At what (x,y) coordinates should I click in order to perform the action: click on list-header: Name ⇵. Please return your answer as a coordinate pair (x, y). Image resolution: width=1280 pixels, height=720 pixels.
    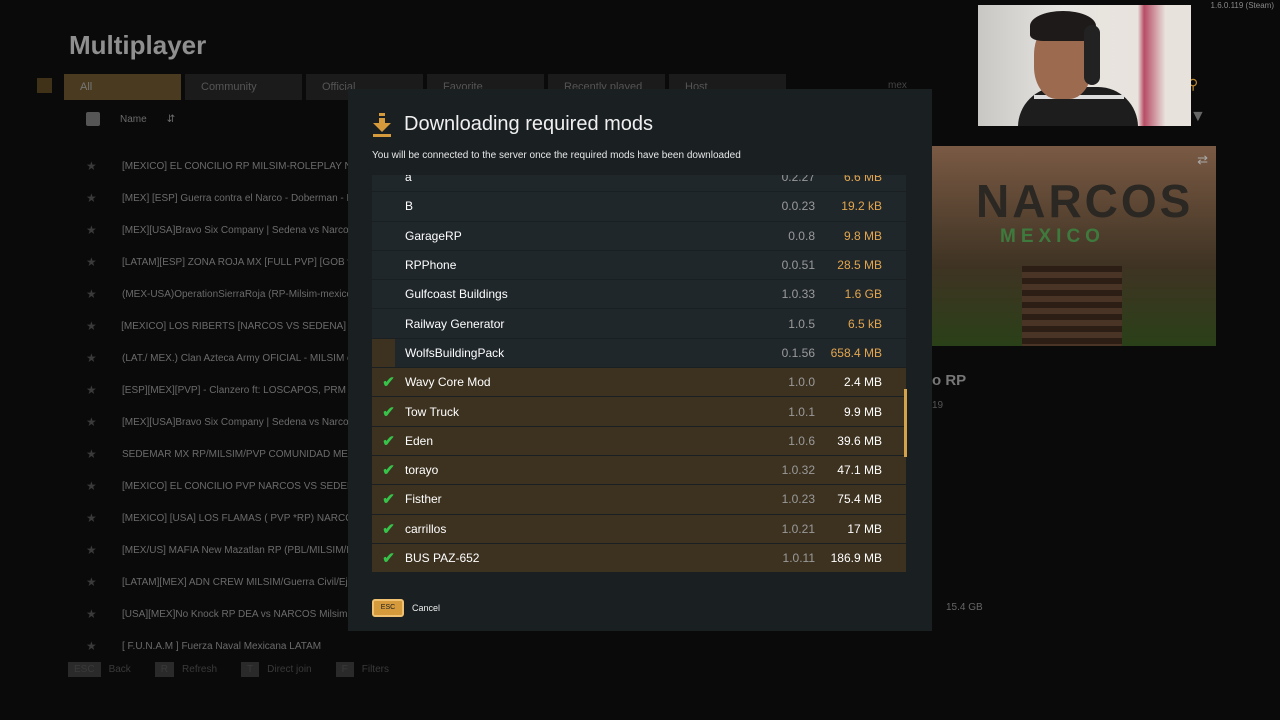
    Looking at the image, I should click on (130, 119).